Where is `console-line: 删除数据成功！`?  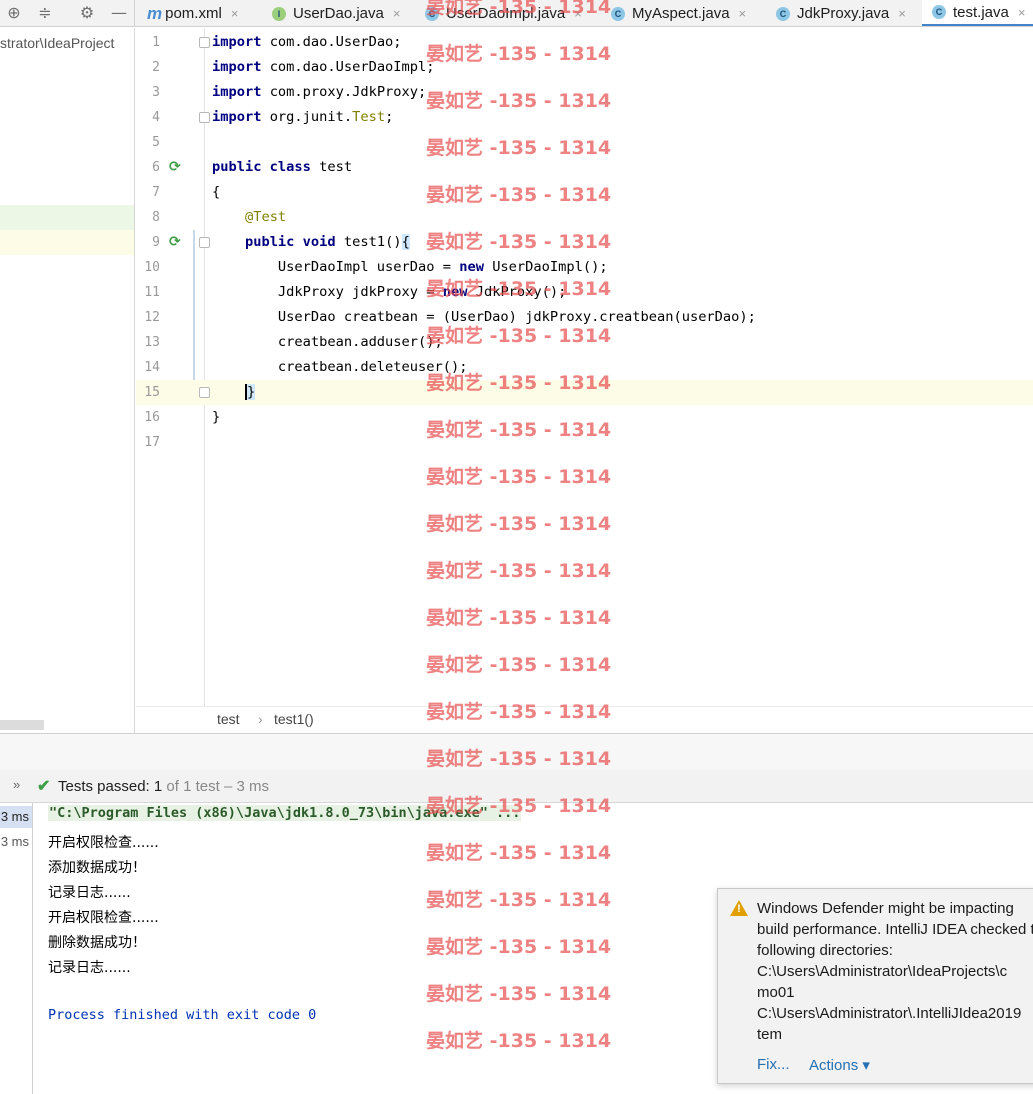 console-line: 删除数据成功！ is located at coordinates (97, 943).